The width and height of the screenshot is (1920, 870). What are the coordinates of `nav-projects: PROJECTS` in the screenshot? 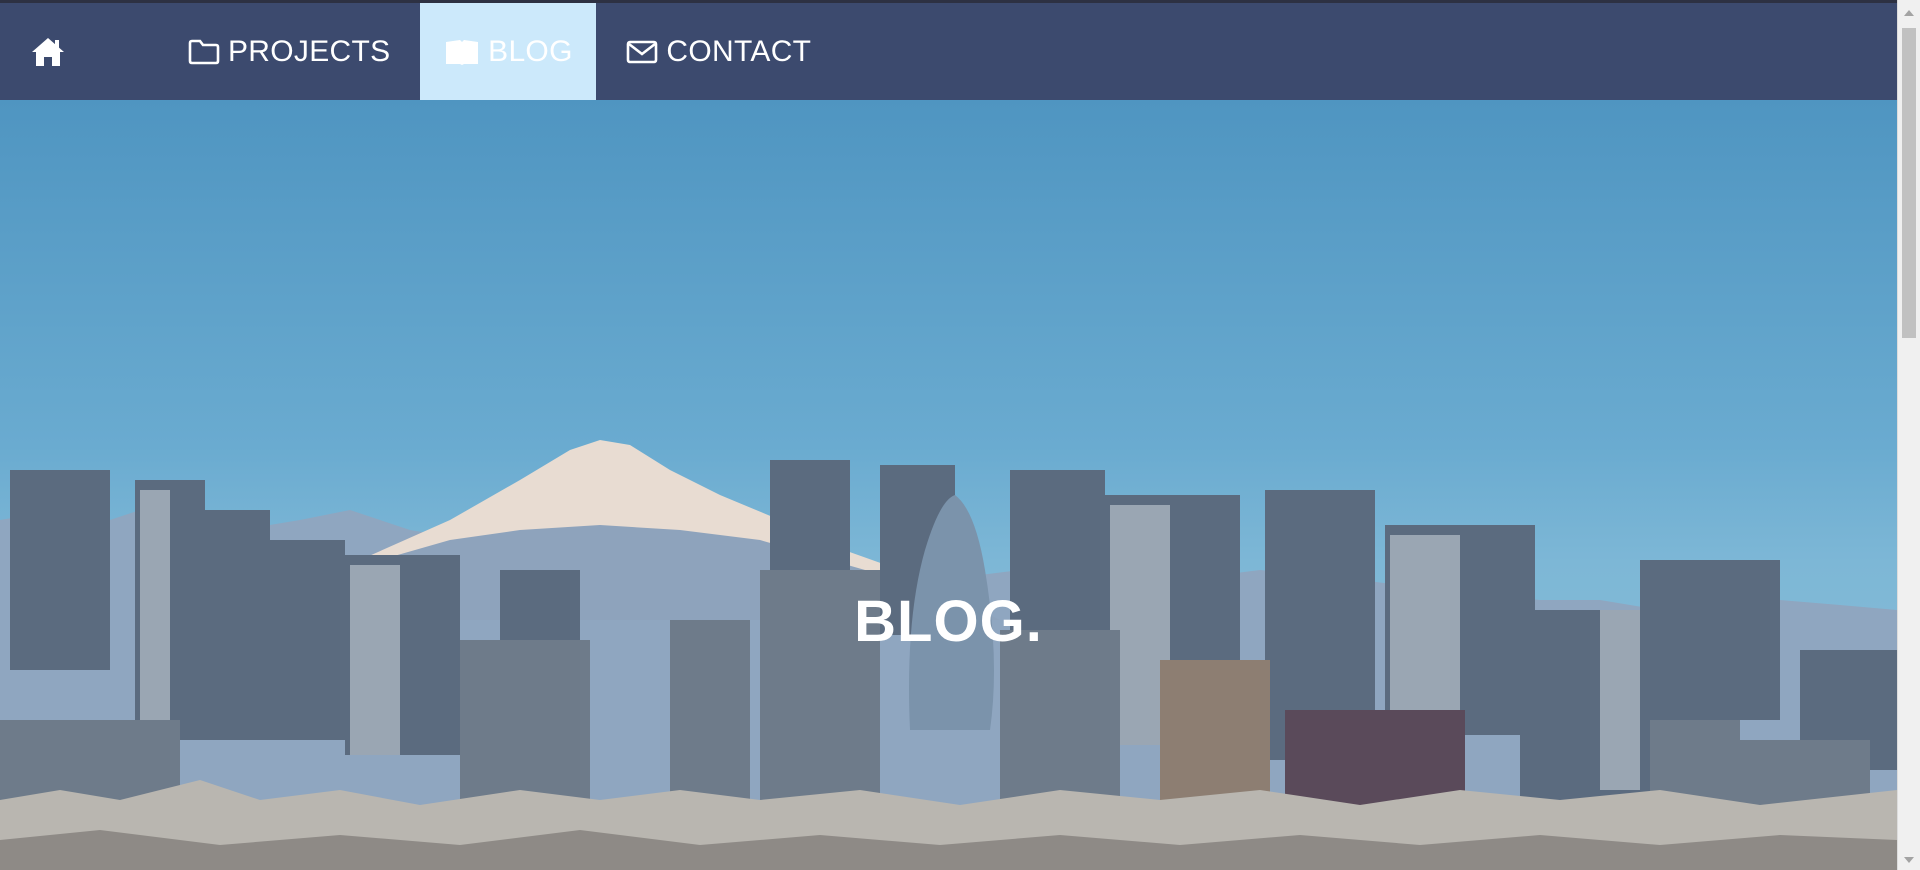 It's located at (259, 51).